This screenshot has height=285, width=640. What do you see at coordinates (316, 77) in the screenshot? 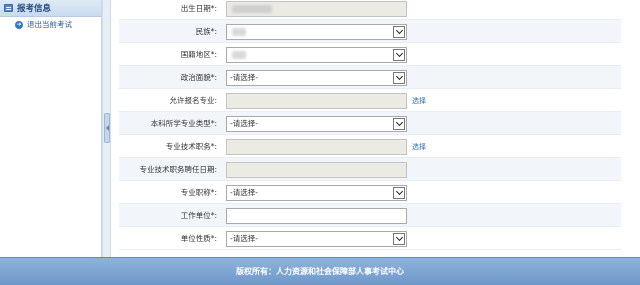
I see `political-status-select: -请选择-` at bounding box center [316, 77].